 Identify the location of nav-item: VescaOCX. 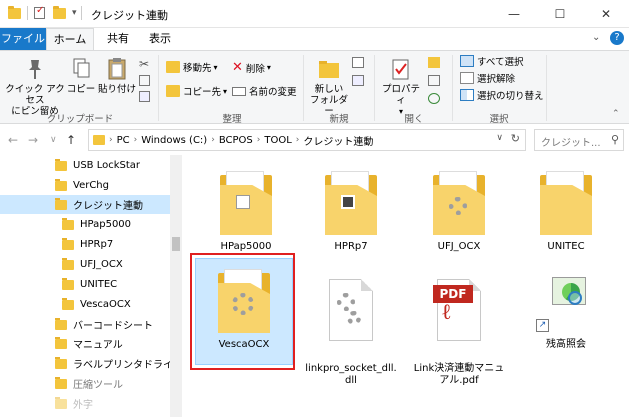
(85, 304).